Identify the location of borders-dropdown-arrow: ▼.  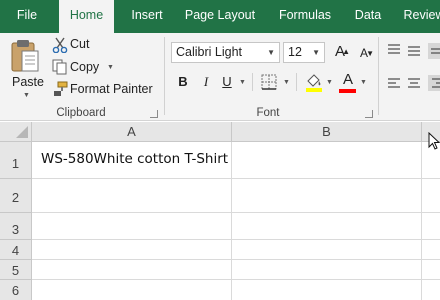
(286, 82).